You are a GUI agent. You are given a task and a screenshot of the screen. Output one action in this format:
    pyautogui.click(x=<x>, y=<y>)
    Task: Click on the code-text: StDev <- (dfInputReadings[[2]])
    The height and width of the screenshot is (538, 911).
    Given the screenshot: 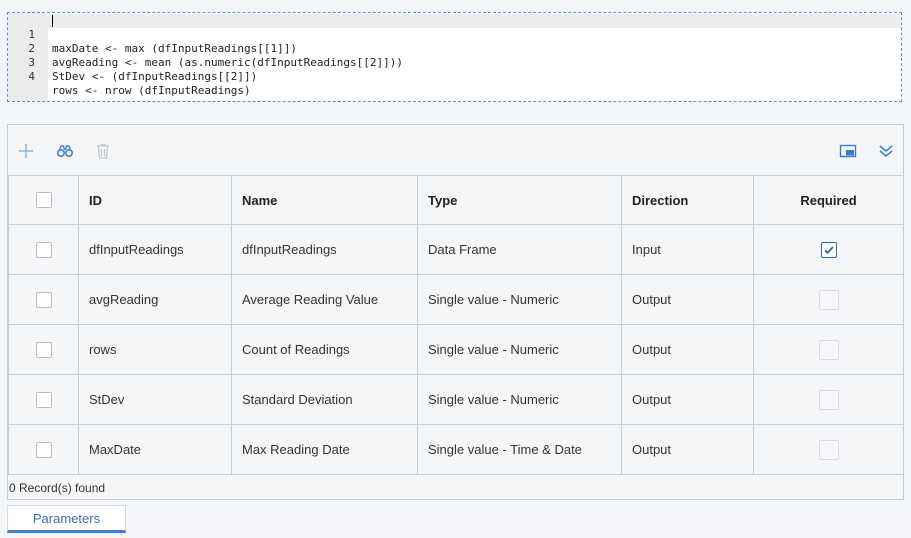 What is the action you would take?
    pyautogui.click(x=154, y=77)
    